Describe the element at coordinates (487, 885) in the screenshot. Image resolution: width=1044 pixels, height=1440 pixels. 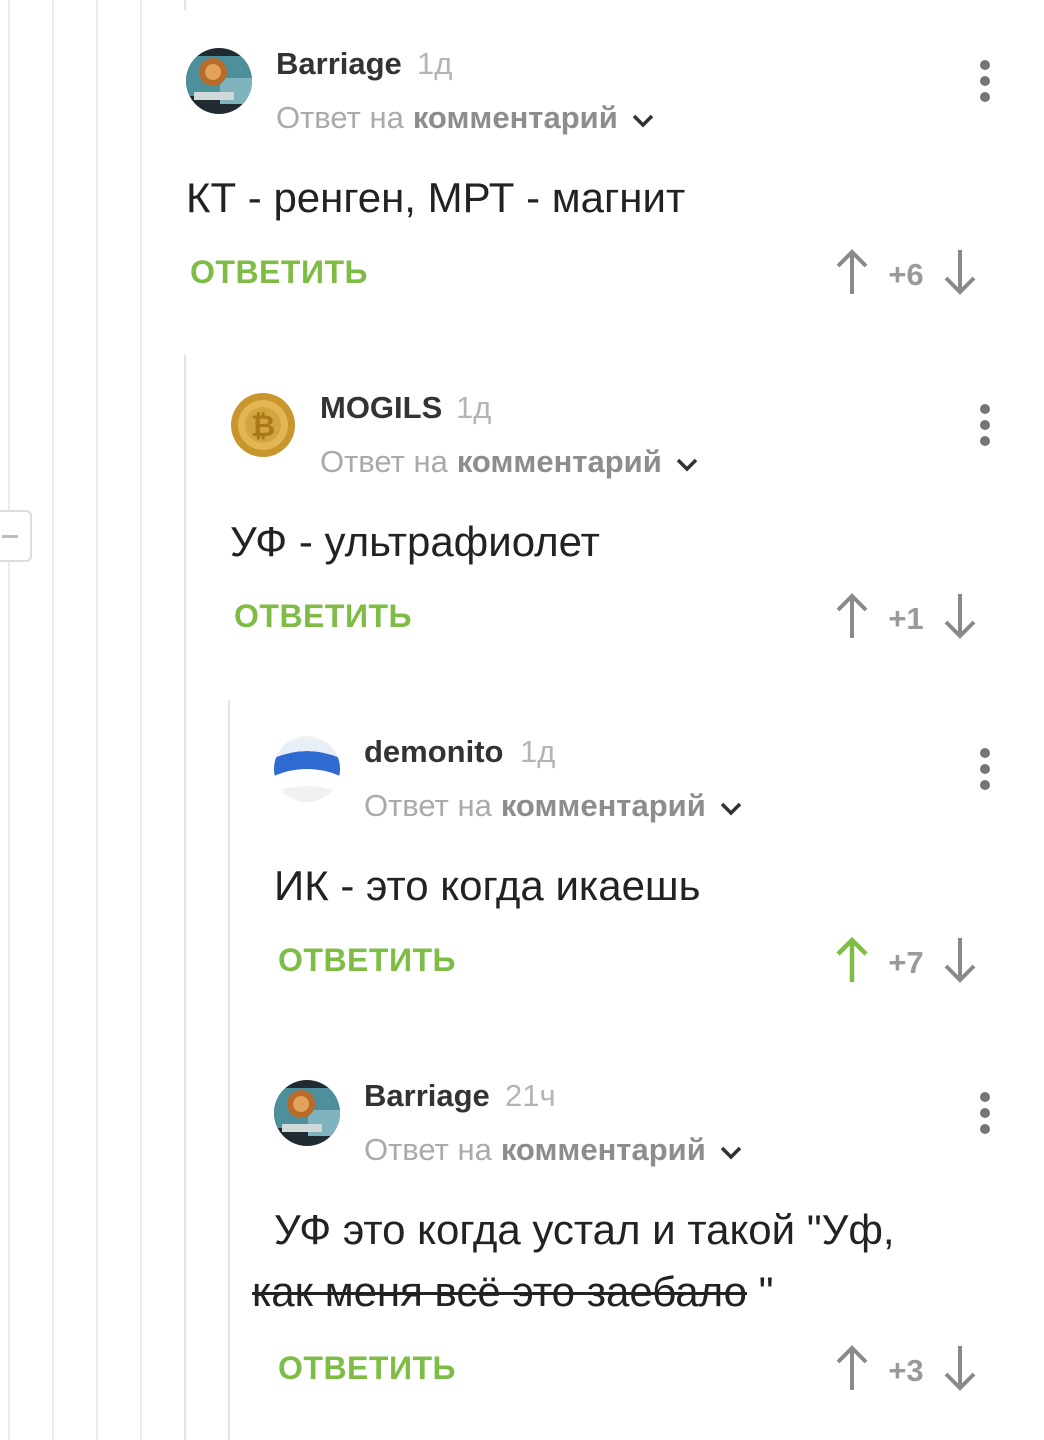
I see `comment-text: ИК - это когда икаешь` at that location.